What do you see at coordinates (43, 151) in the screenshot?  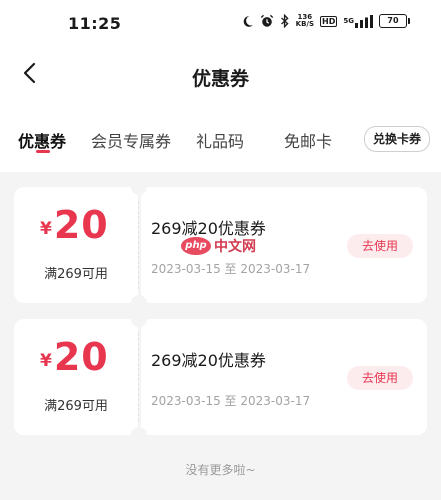 I see `active-tab-indicator` at bounding box center [43, 151].